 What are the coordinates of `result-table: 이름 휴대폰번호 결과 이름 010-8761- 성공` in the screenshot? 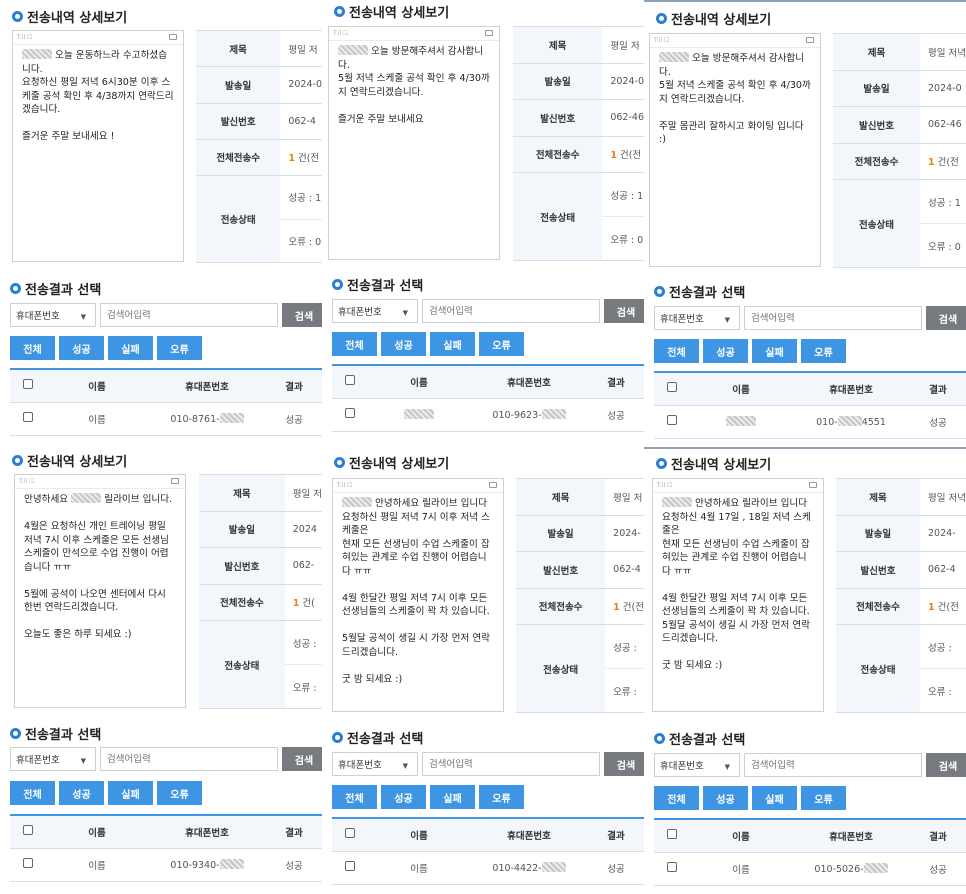 It's located at (166, 402).